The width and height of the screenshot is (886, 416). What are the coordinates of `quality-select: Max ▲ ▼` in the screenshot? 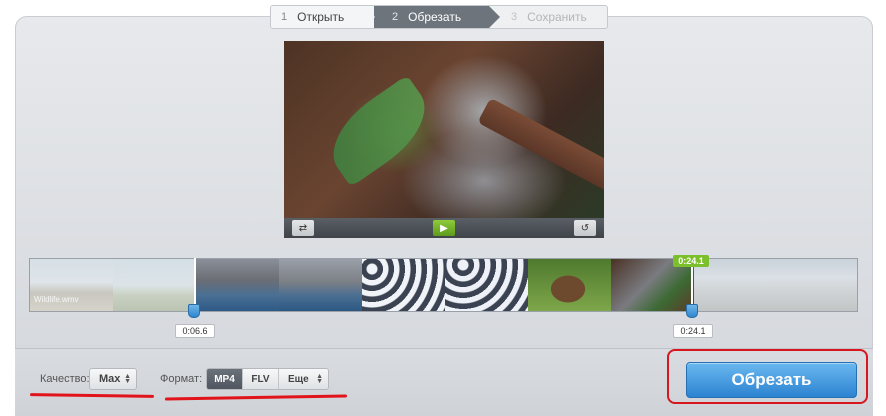 It's located at (113, 379).